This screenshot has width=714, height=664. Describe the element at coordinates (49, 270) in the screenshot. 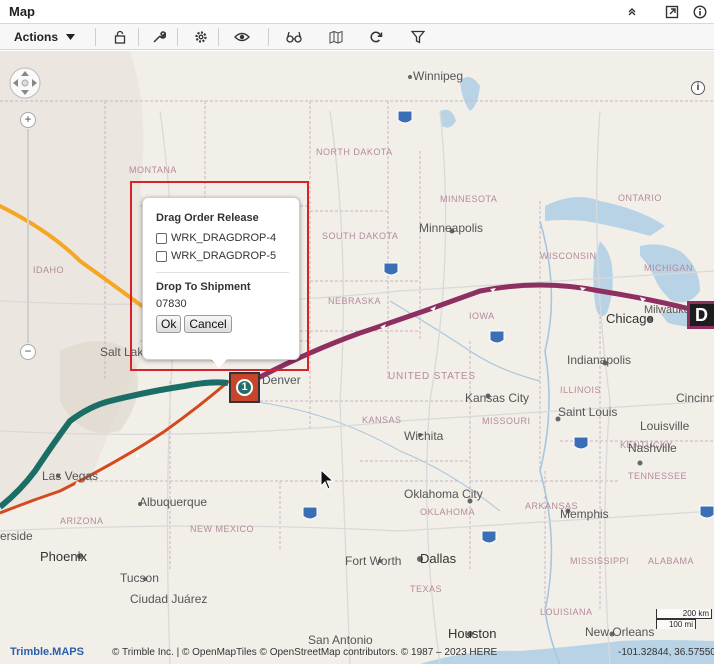

I see `state-label: IDAHO` at that location.